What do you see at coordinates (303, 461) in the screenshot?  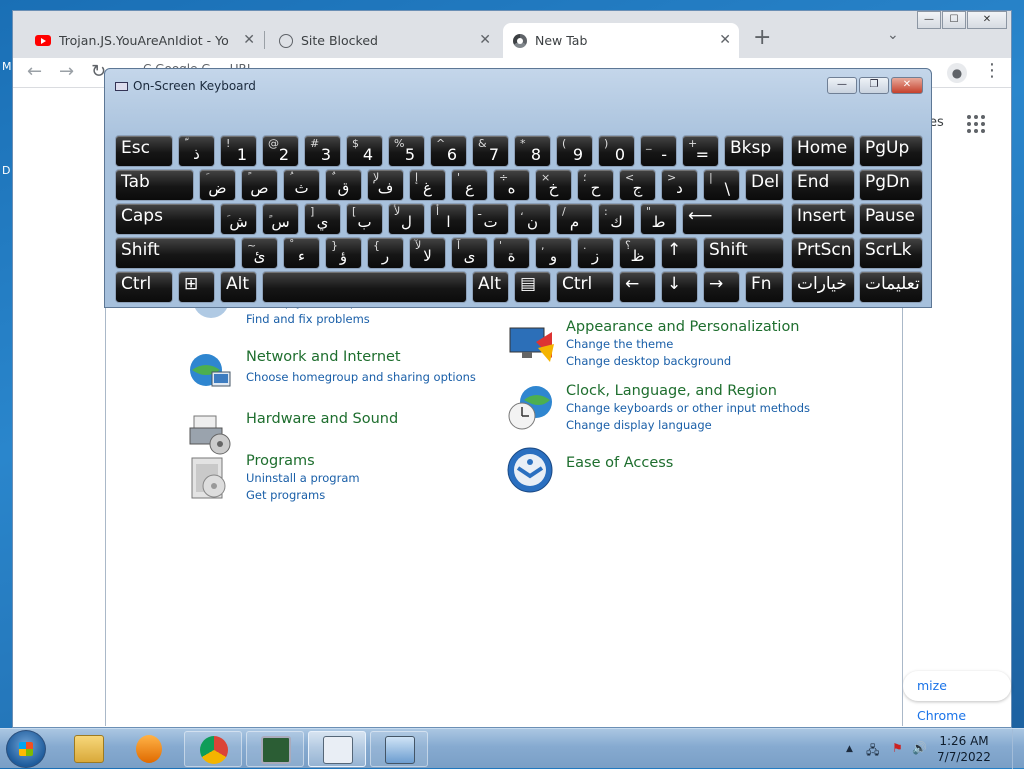 I see `programs-heading-link: Programs` at bounding box center [303, 461].